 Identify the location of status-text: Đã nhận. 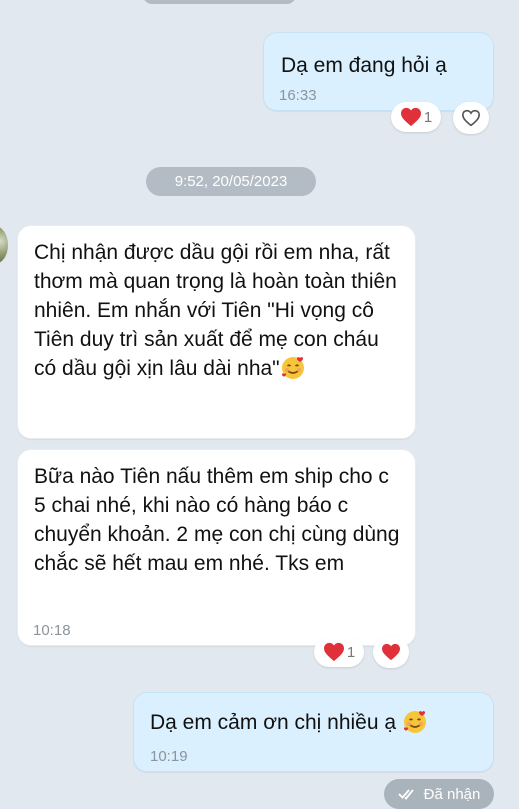
(452, 794).